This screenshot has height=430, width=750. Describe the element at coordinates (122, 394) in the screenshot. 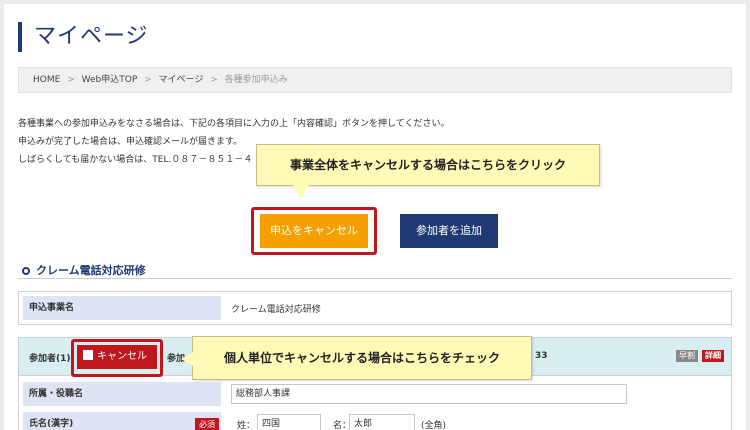

I see `dept-label: 所属・役職名` at that location.